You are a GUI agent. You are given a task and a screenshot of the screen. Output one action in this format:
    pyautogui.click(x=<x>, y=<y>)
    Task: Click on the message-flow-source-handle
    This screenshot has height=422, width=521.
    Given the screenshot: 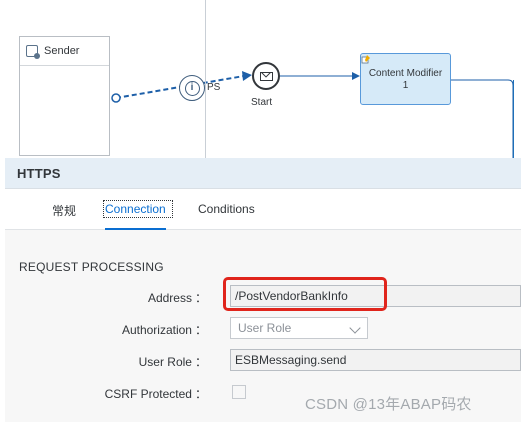 What is the action you would take?
    pyautogui.click(x=116, y=98)
    